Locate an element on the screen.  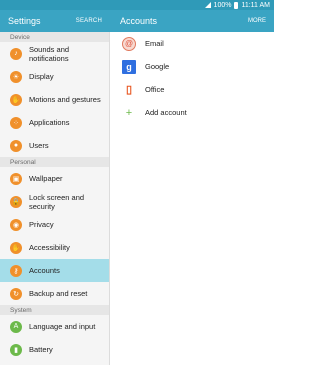
sidebar-item-display: ☀ Display is located at coordinates (54, 76).